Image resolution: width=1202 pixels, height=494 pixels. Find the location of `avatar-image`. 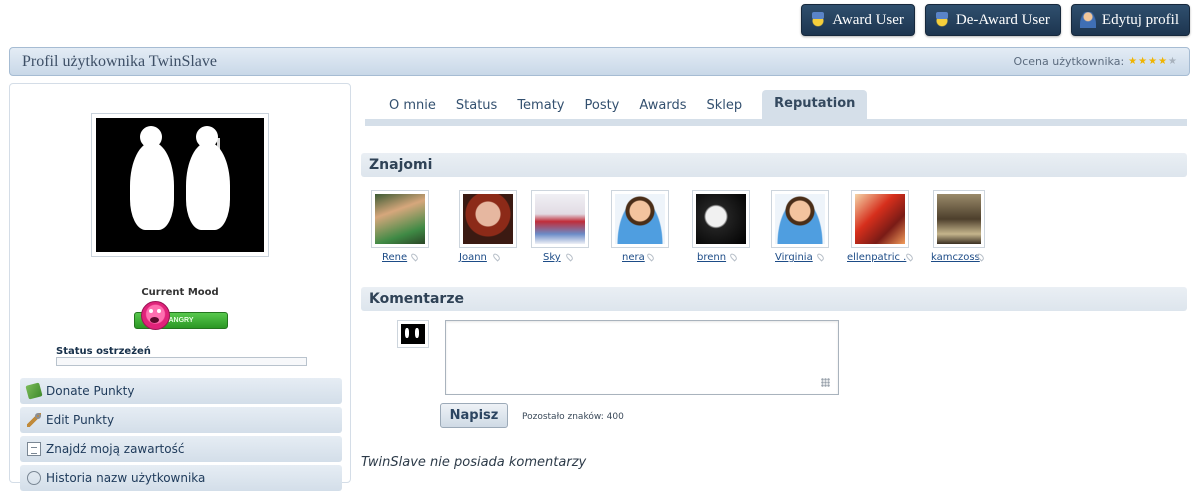

avatar-image is located at coordinates (180, 185).